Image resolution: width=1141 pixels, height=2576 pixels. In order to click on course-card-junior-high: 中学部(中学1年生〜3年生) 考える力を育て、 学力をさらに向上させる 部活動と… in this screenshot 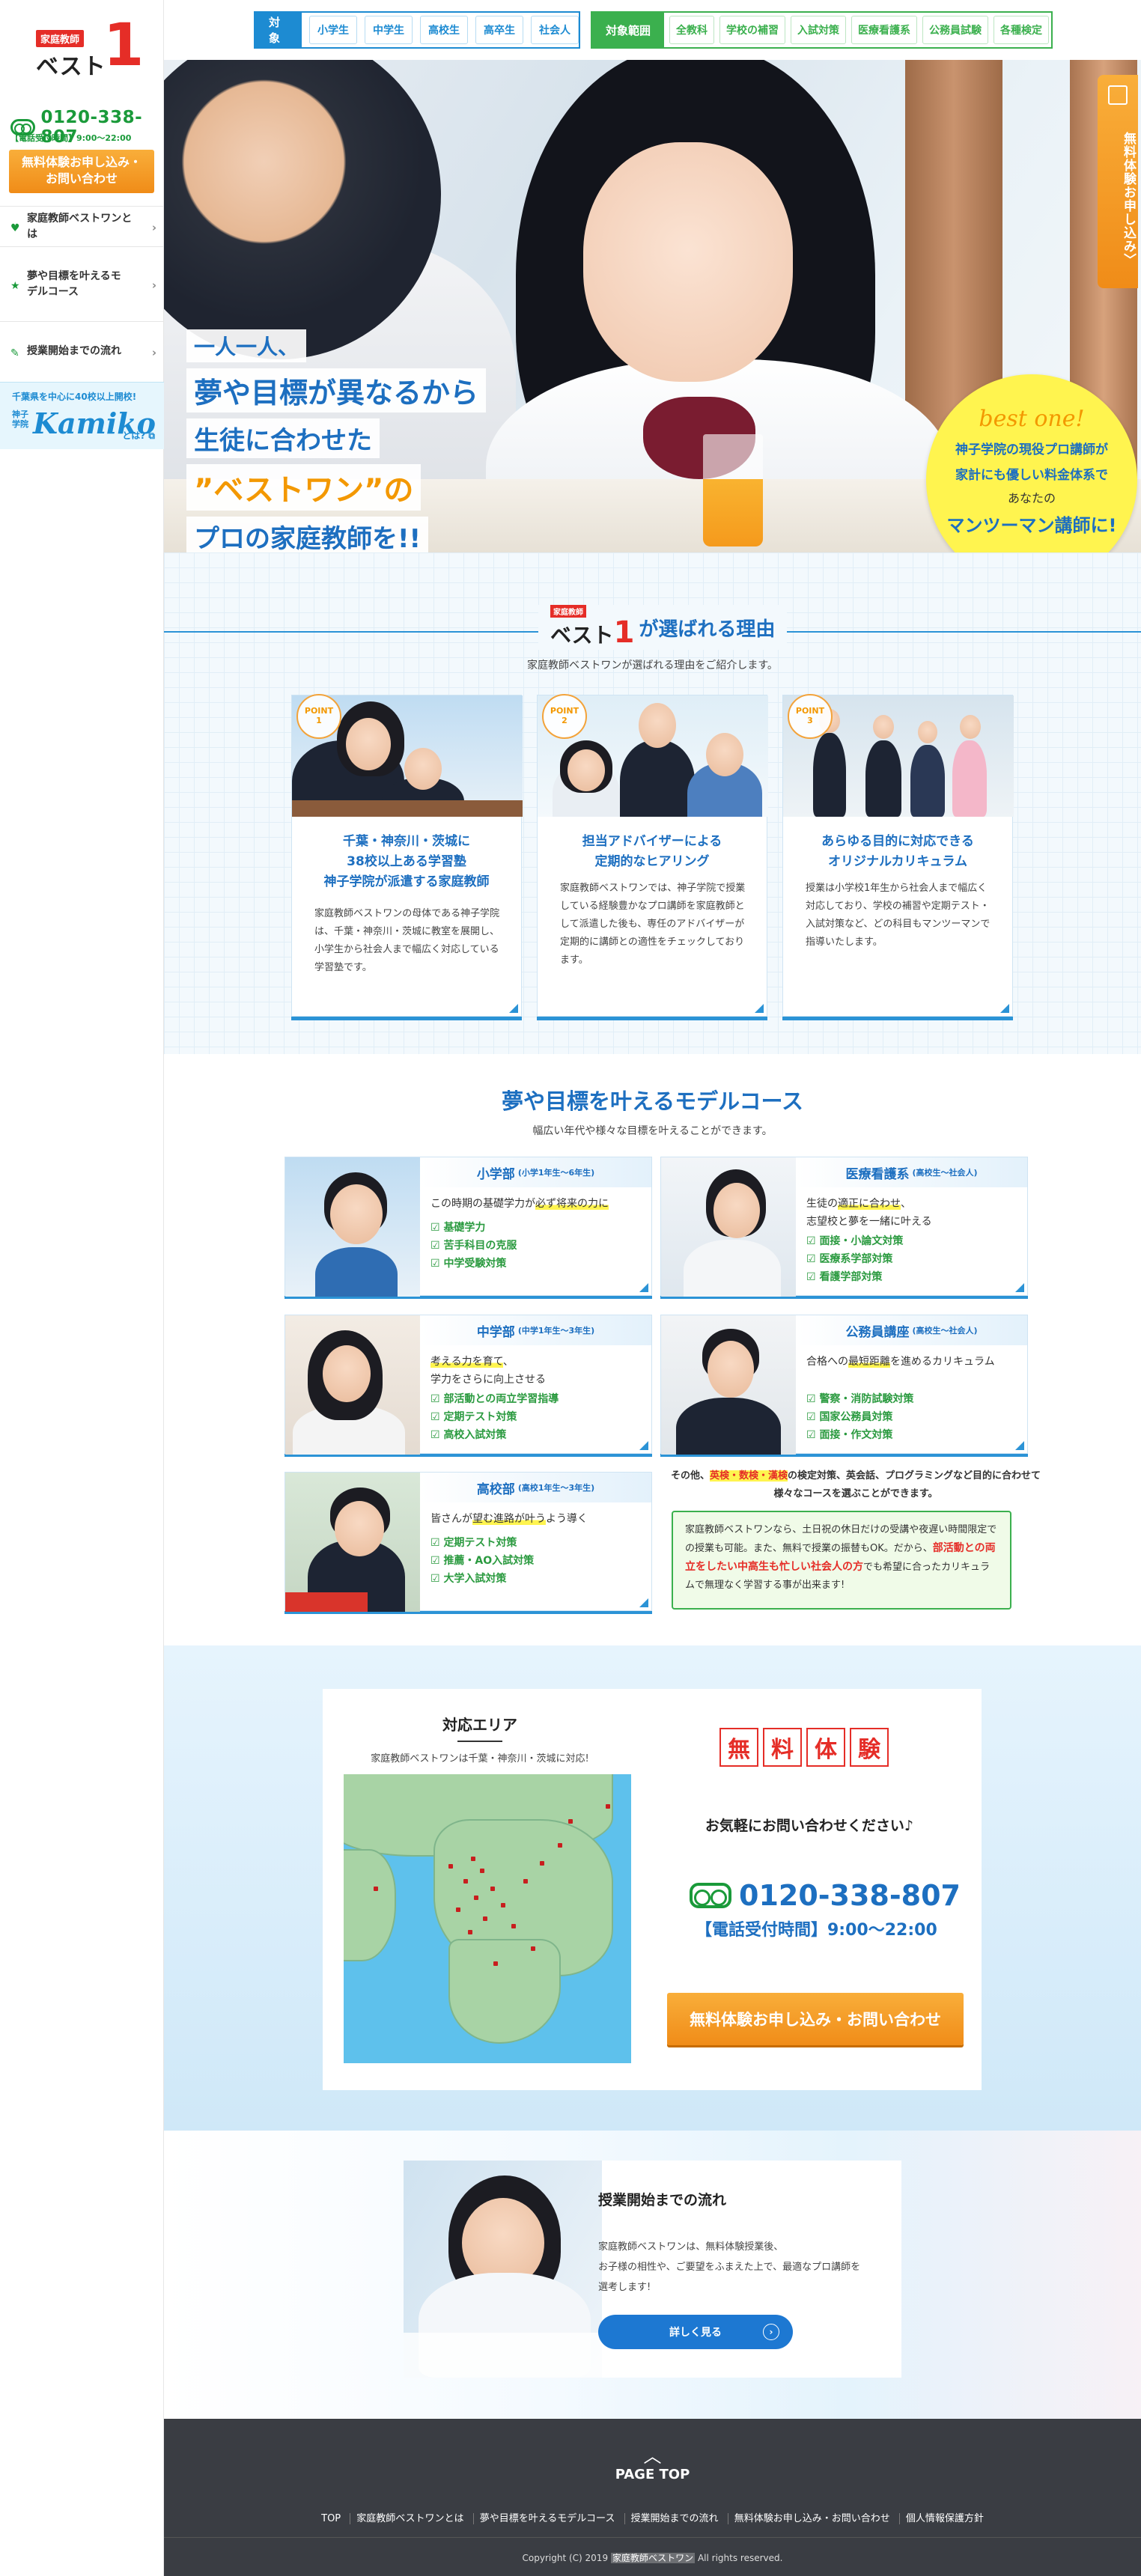, I will do `click(468, 1385)`.